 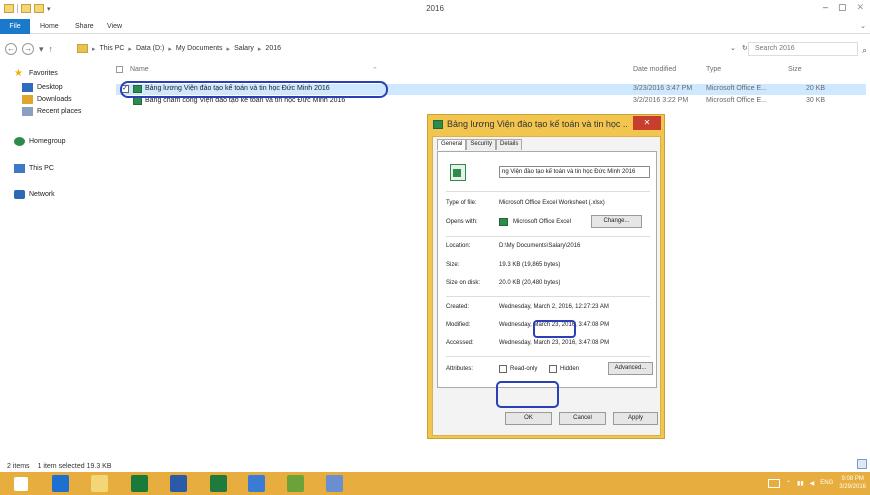 I want to click on network-tray-icon: ▮▮, so click(x=800, y=483).